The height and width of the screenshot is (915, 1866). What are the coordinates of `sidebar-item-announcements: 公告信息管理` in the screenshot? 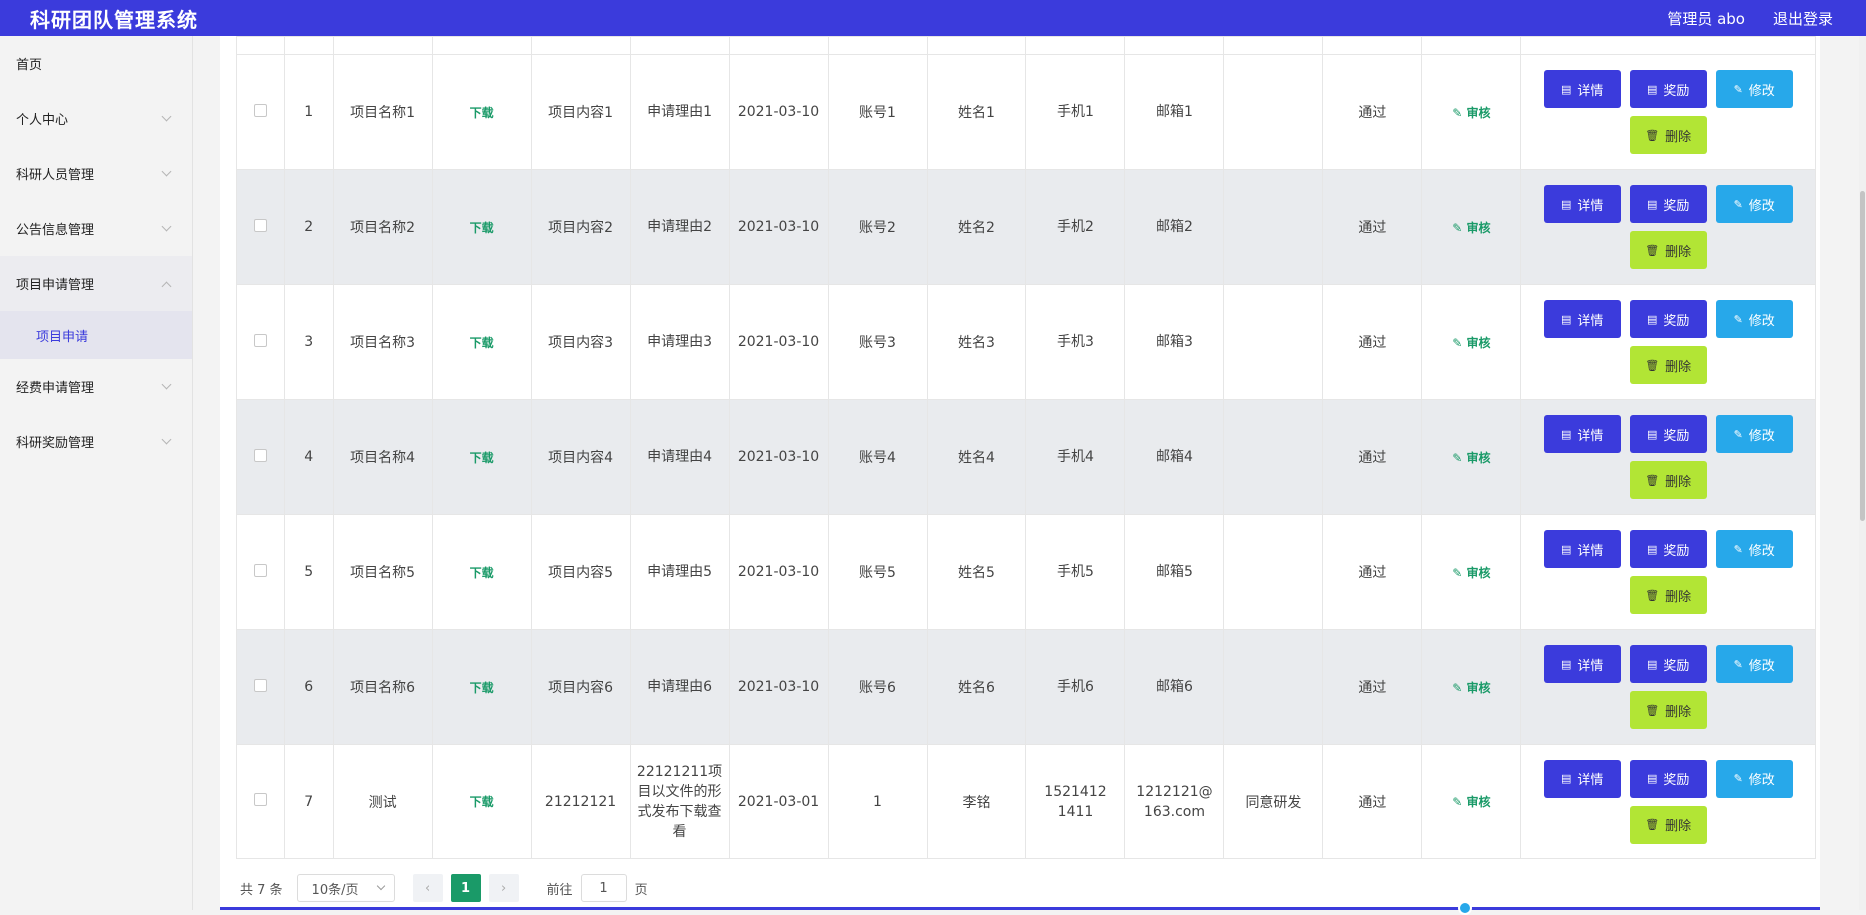 It's located at (96, 228).